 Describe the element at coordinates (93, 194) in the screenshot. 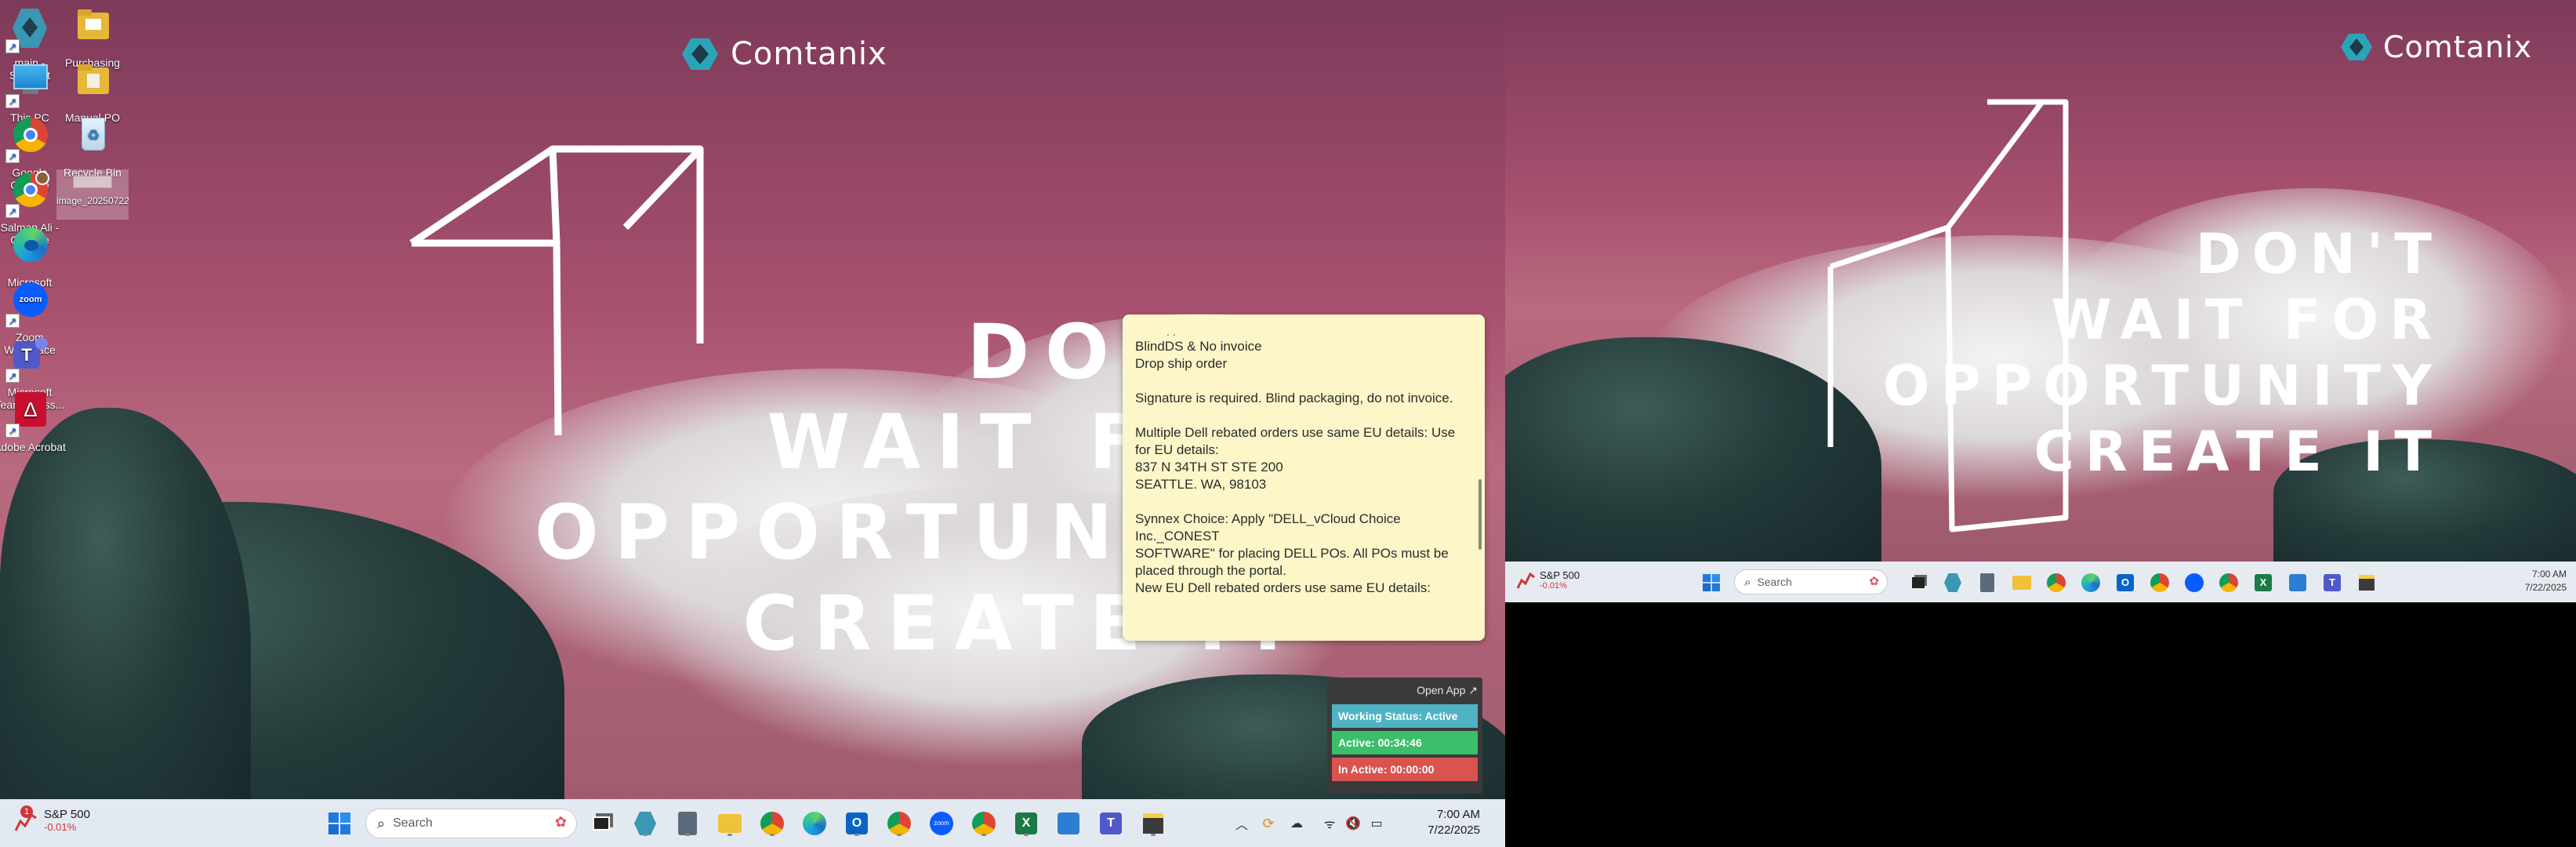

I see `desktop-icon-image-file: image_20250722071241` at that location.